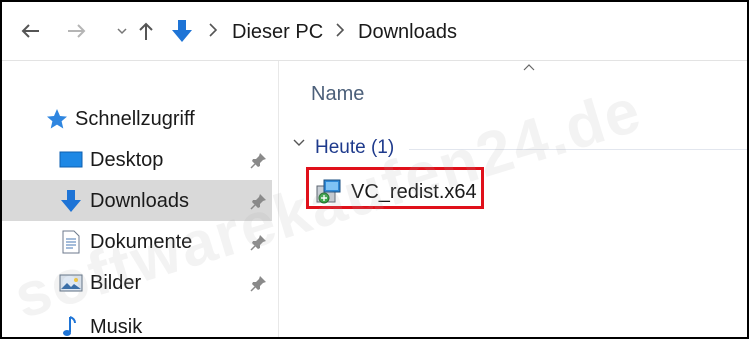 The width and height of the screenshot is (749, 339). What do you see at coordinates (354, 148) in the screenshot?
I see `group-header-today: Heute (1)` at bounding box center [354, 148].